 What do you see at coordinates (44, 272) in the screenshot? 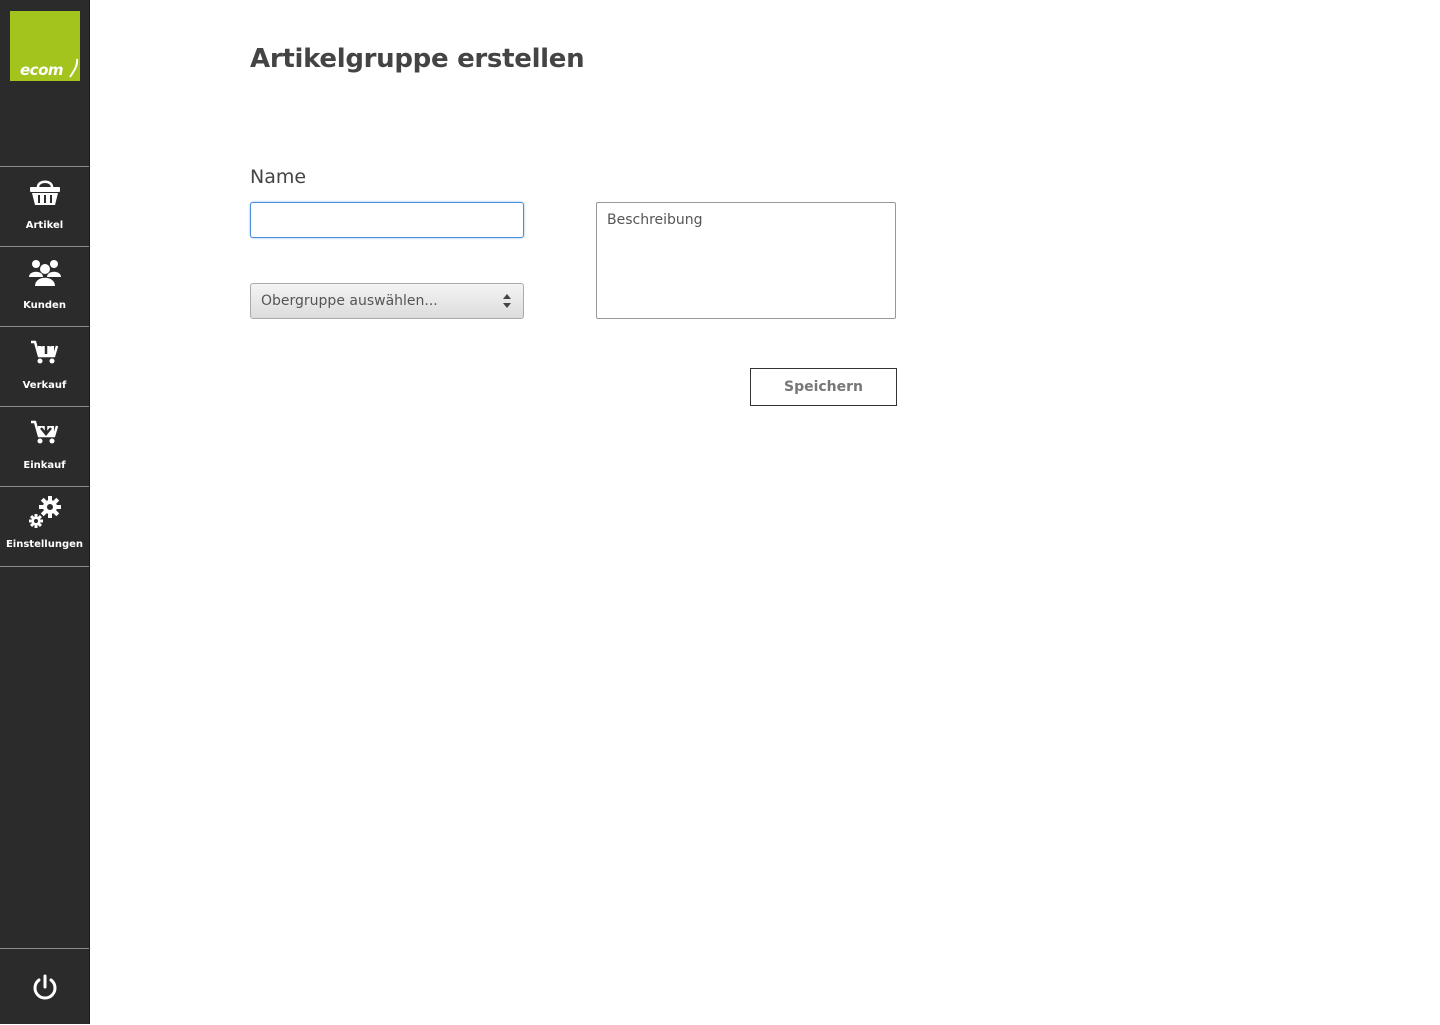
I see `users-icon` at bounding box center [44, 272].